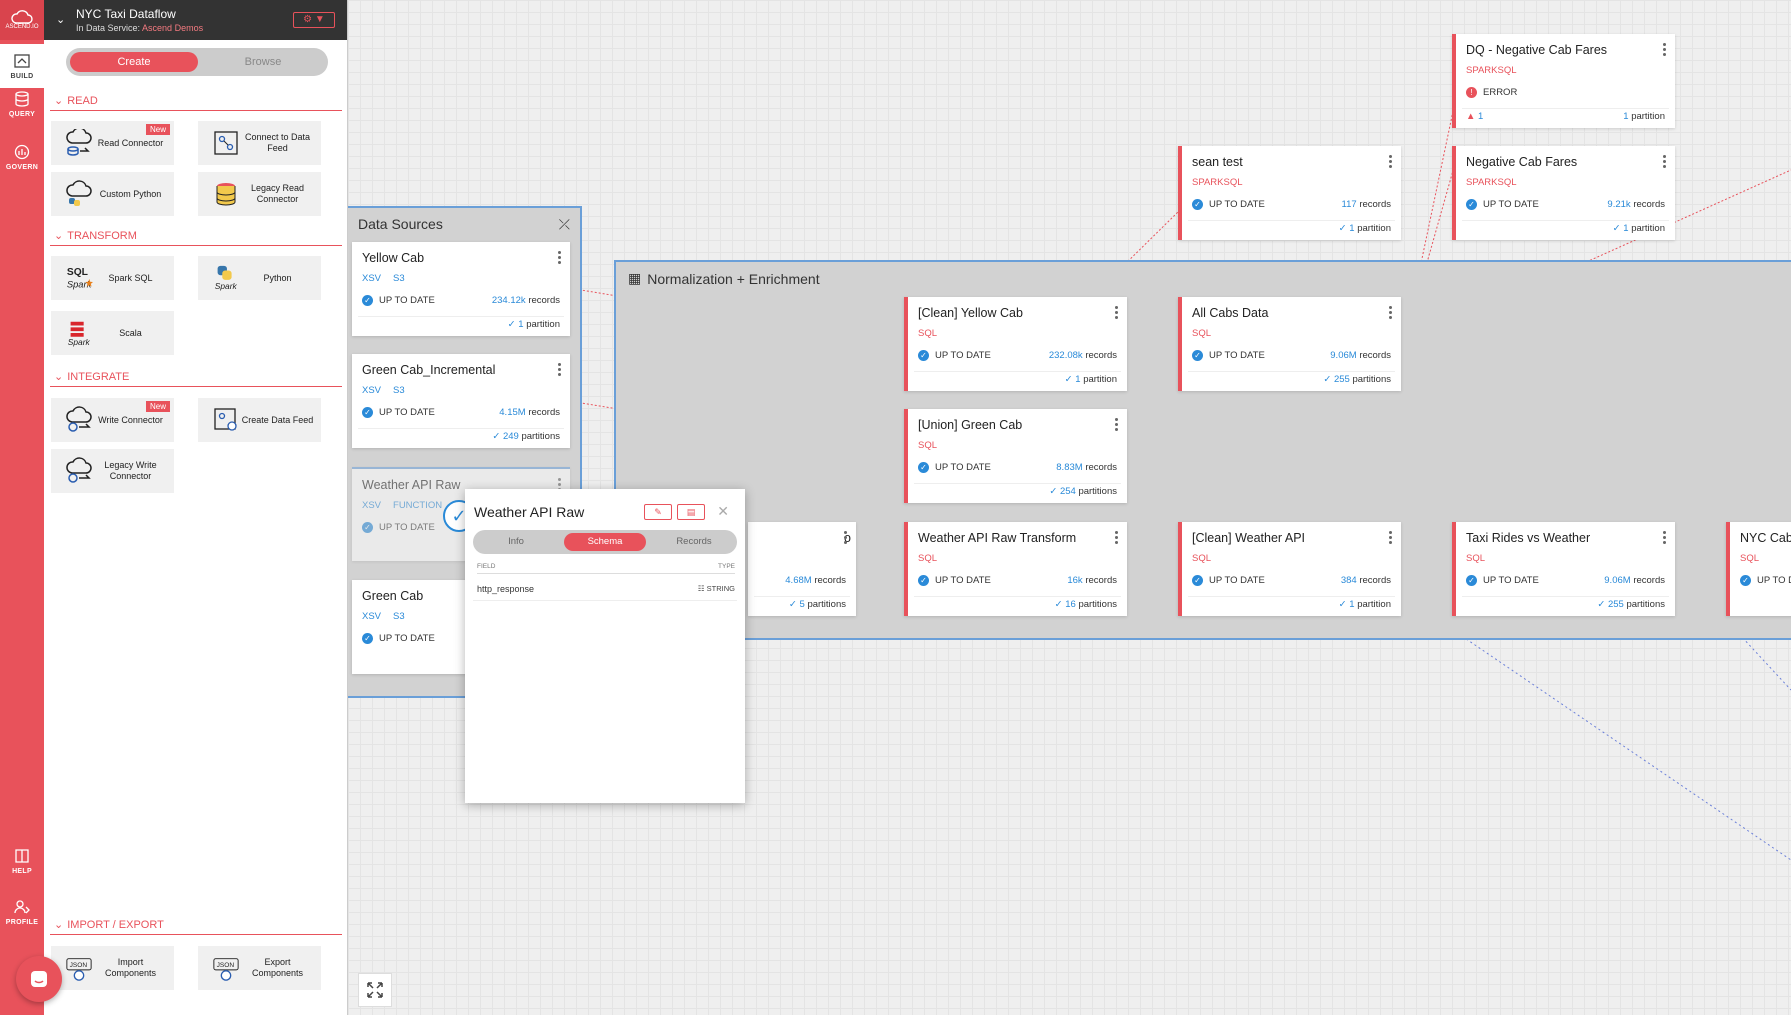 The width and height of the screenshot is (1791, 1015). I want to click on custom-python-tile: Custom Python, so click(112, 194).